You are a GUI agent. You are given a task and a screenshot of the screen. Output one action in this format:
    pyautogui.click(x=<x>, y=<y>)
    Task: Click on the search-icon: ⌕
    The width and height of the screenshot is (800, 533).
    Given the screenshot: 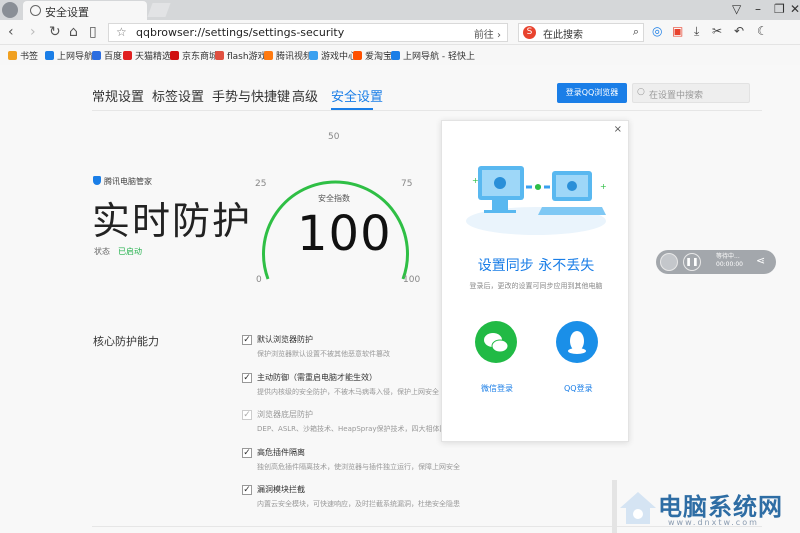 What is the action you would take?
    pyautogui.click(x=636, y=32)
    